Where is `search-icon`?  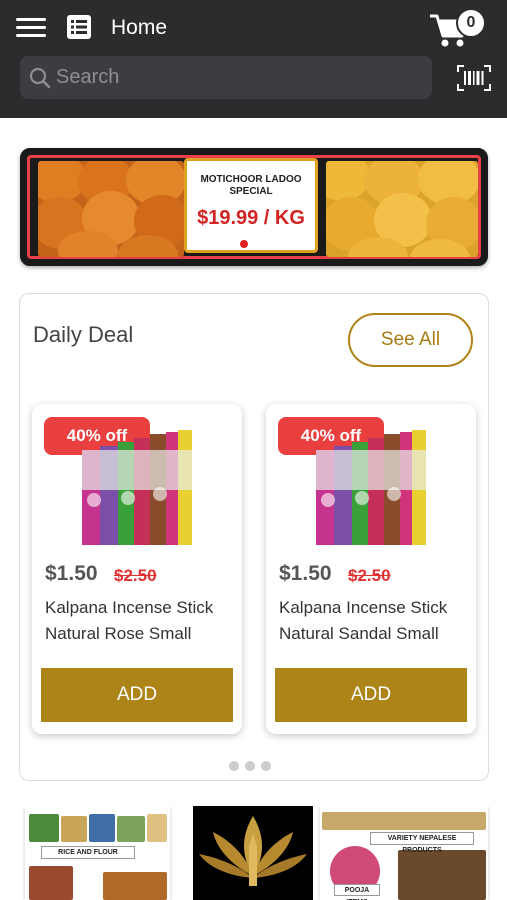
search-icon is located at coordinates (40, 78).